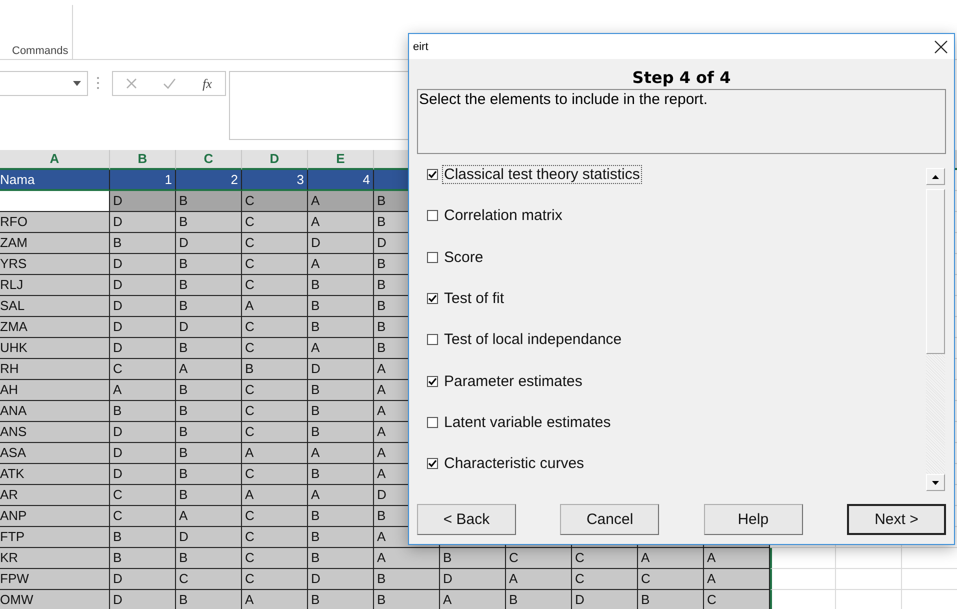 This screenshot has height=609, width=957. What do you see at coordinates (503, 216) in the screenshot?
I see `option-label: Correlation matrix` at bounding box center [503, 216].